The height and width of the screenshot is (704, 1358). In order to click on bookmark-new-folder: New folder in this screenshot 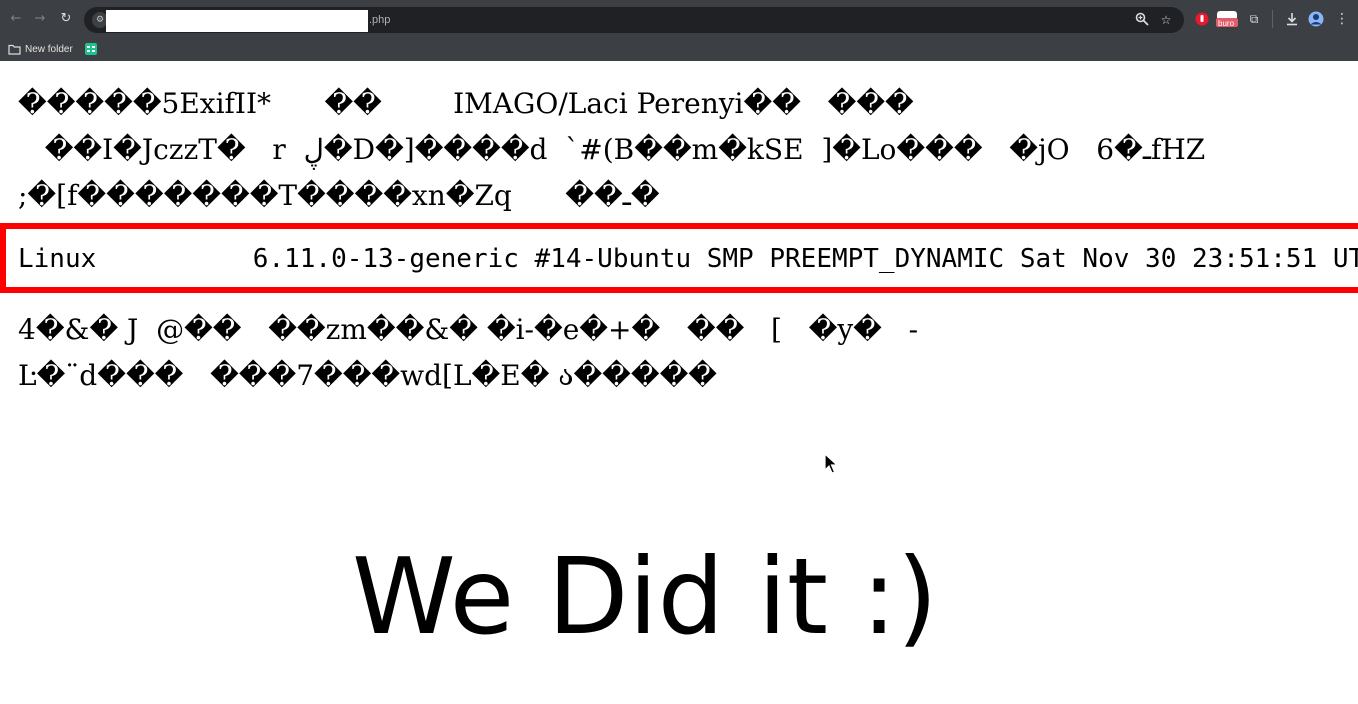, I will do `click(40, 49)`.